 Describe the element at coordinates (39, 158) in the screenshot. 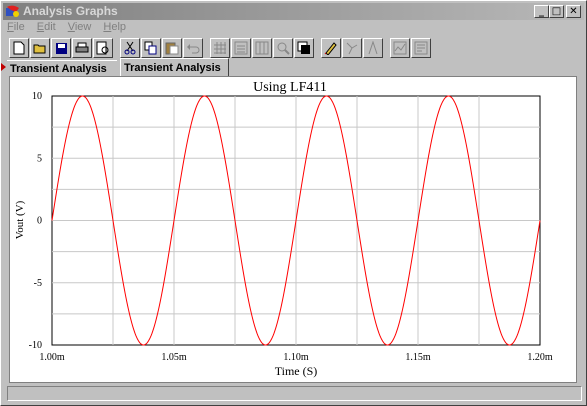

I see `y-tick-label: 5` at that location.